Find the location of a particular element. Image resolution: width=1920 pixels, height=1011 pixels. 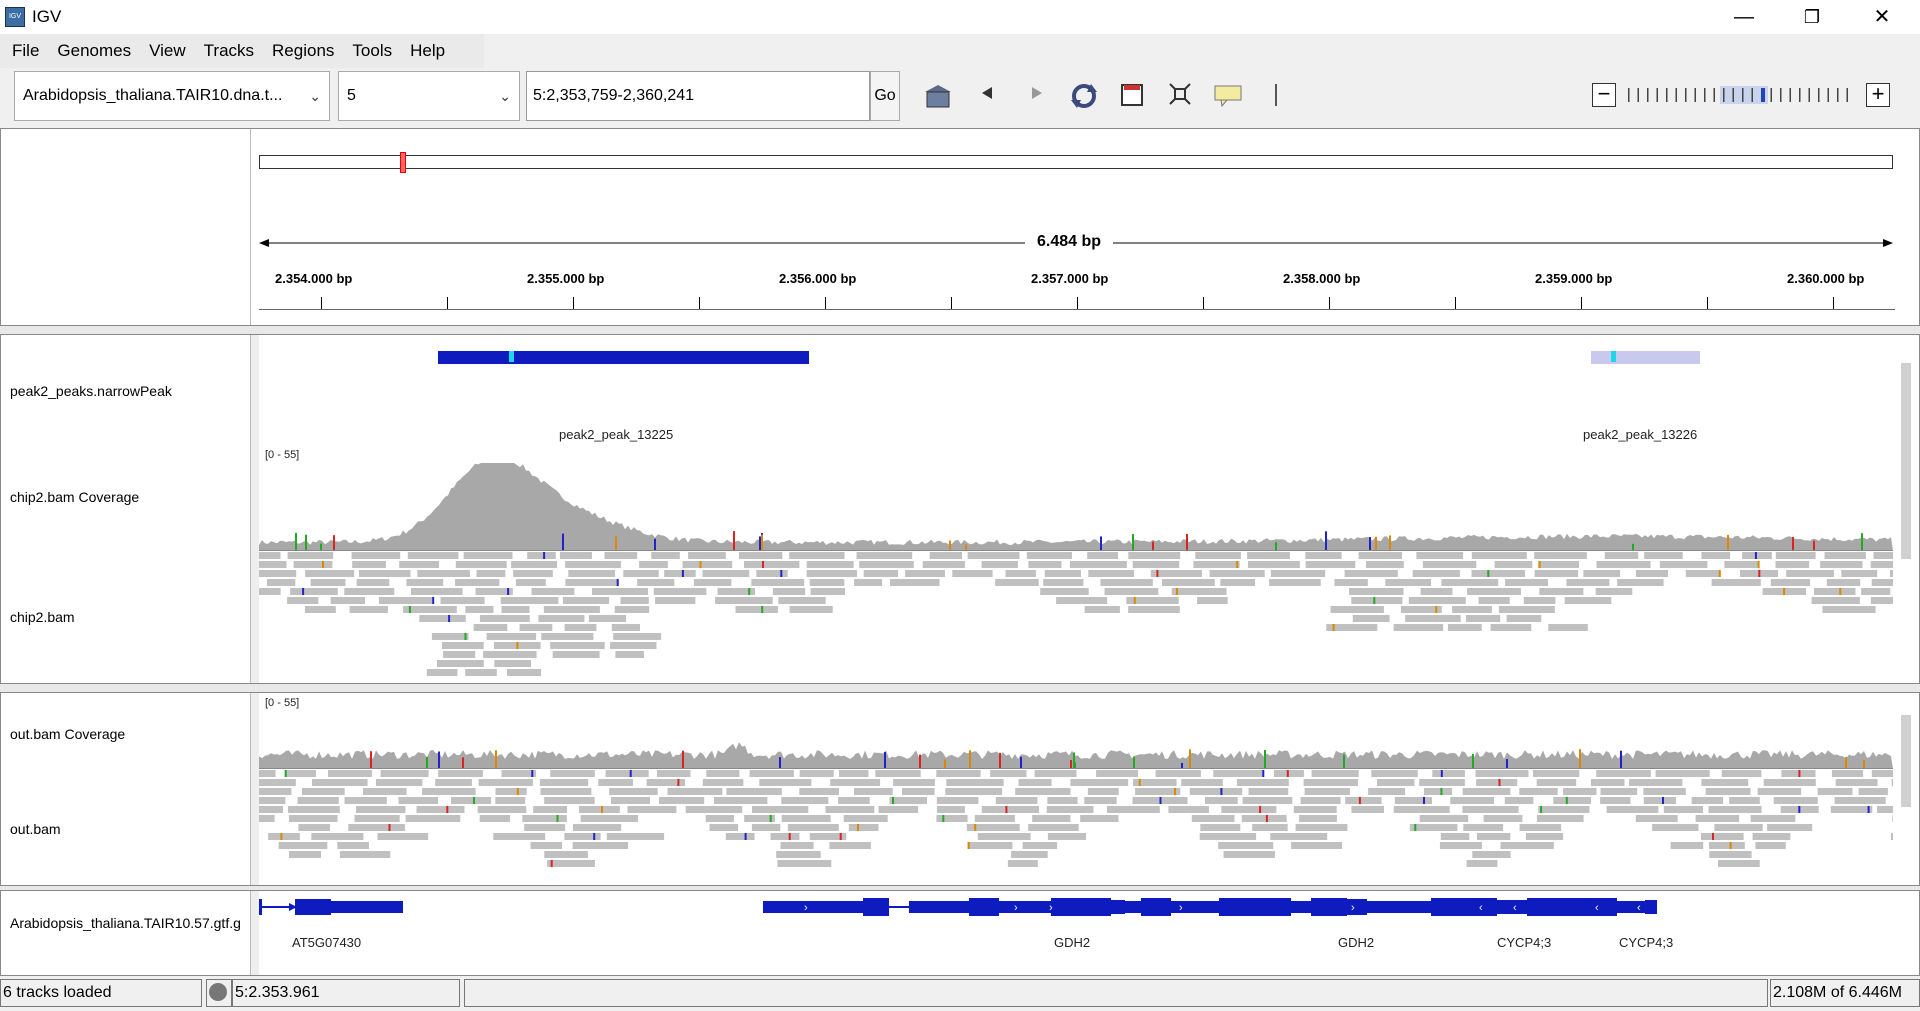

back-arrow-icon is located at coordinates (988, 97).